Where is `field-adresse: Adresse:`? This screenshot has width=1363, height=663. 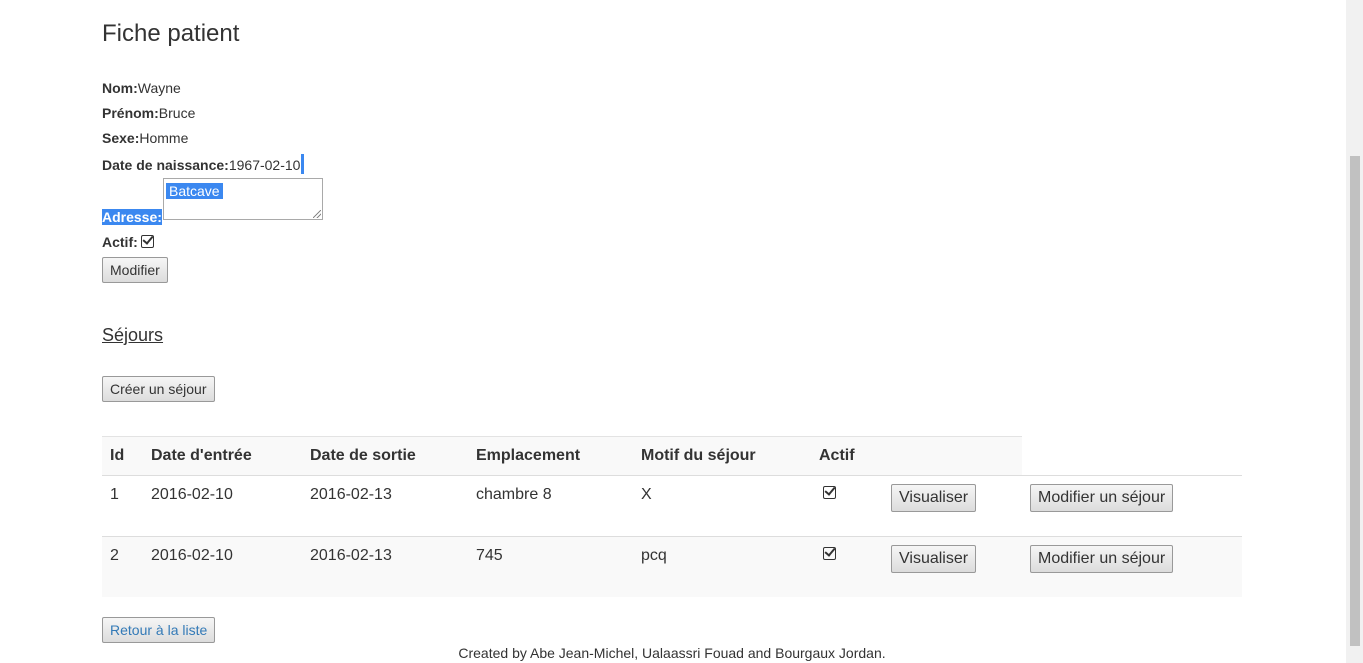 field-adresse: Adresse: is located at coordinates (132, 217).